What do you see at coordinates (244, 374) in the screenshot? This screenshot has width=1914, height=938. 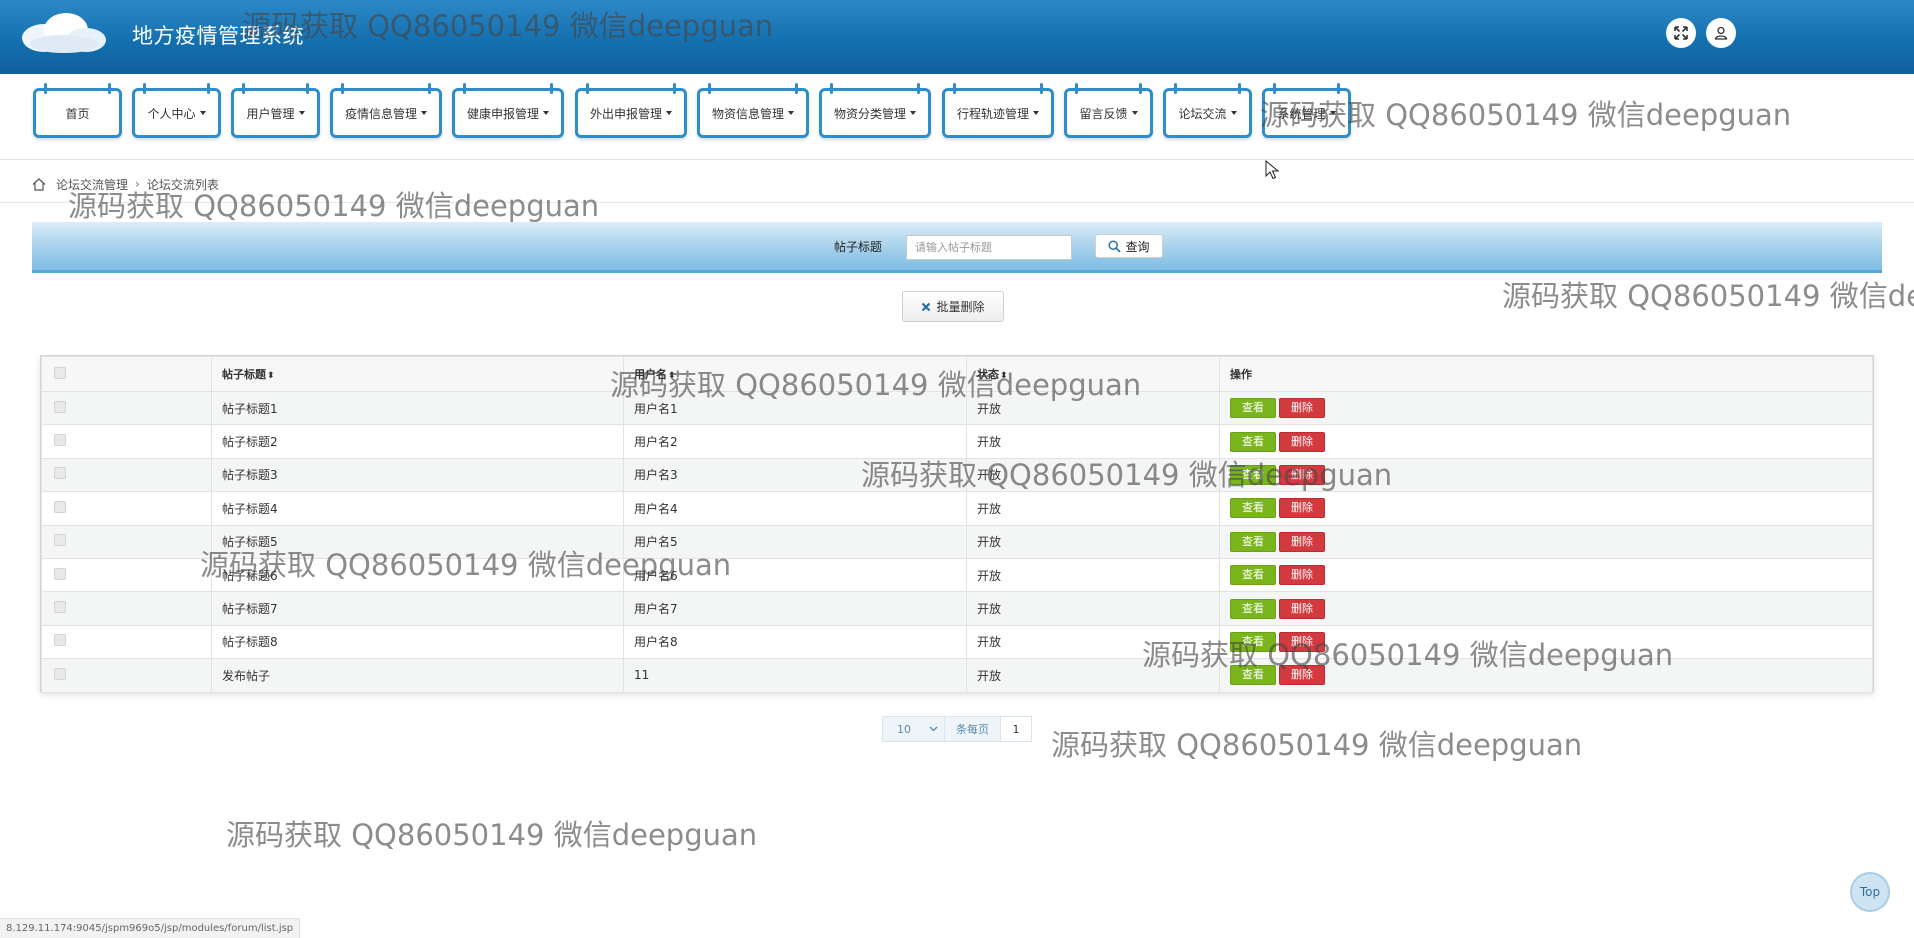 I see `header-label: 帖子标题` at bounding box center [244, 374].